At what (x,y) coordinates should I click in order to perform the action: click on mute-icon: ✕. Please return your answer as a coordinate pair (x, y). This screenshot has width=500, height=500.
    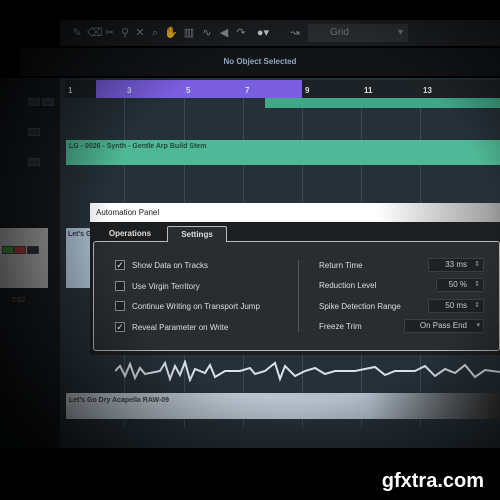
    Looking at the image, I should click on (140, 33).